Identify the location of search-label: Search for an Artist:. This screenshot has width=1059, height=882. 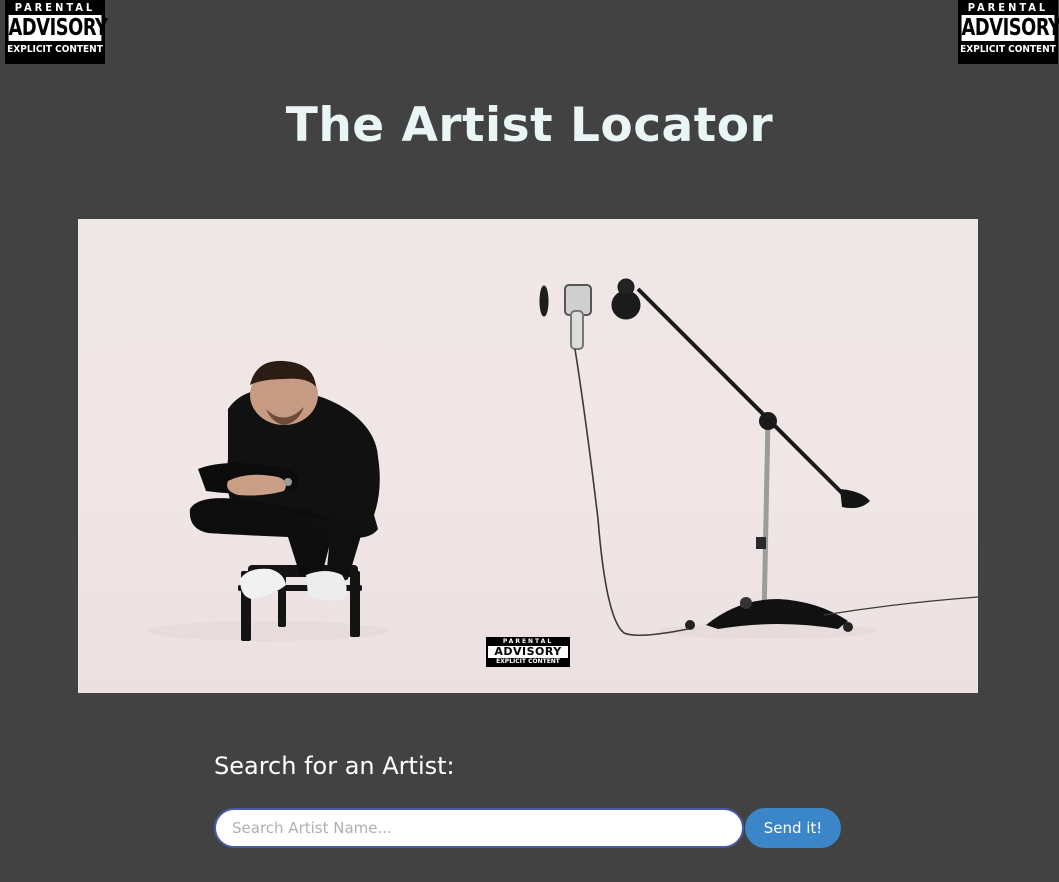
(334, 766).